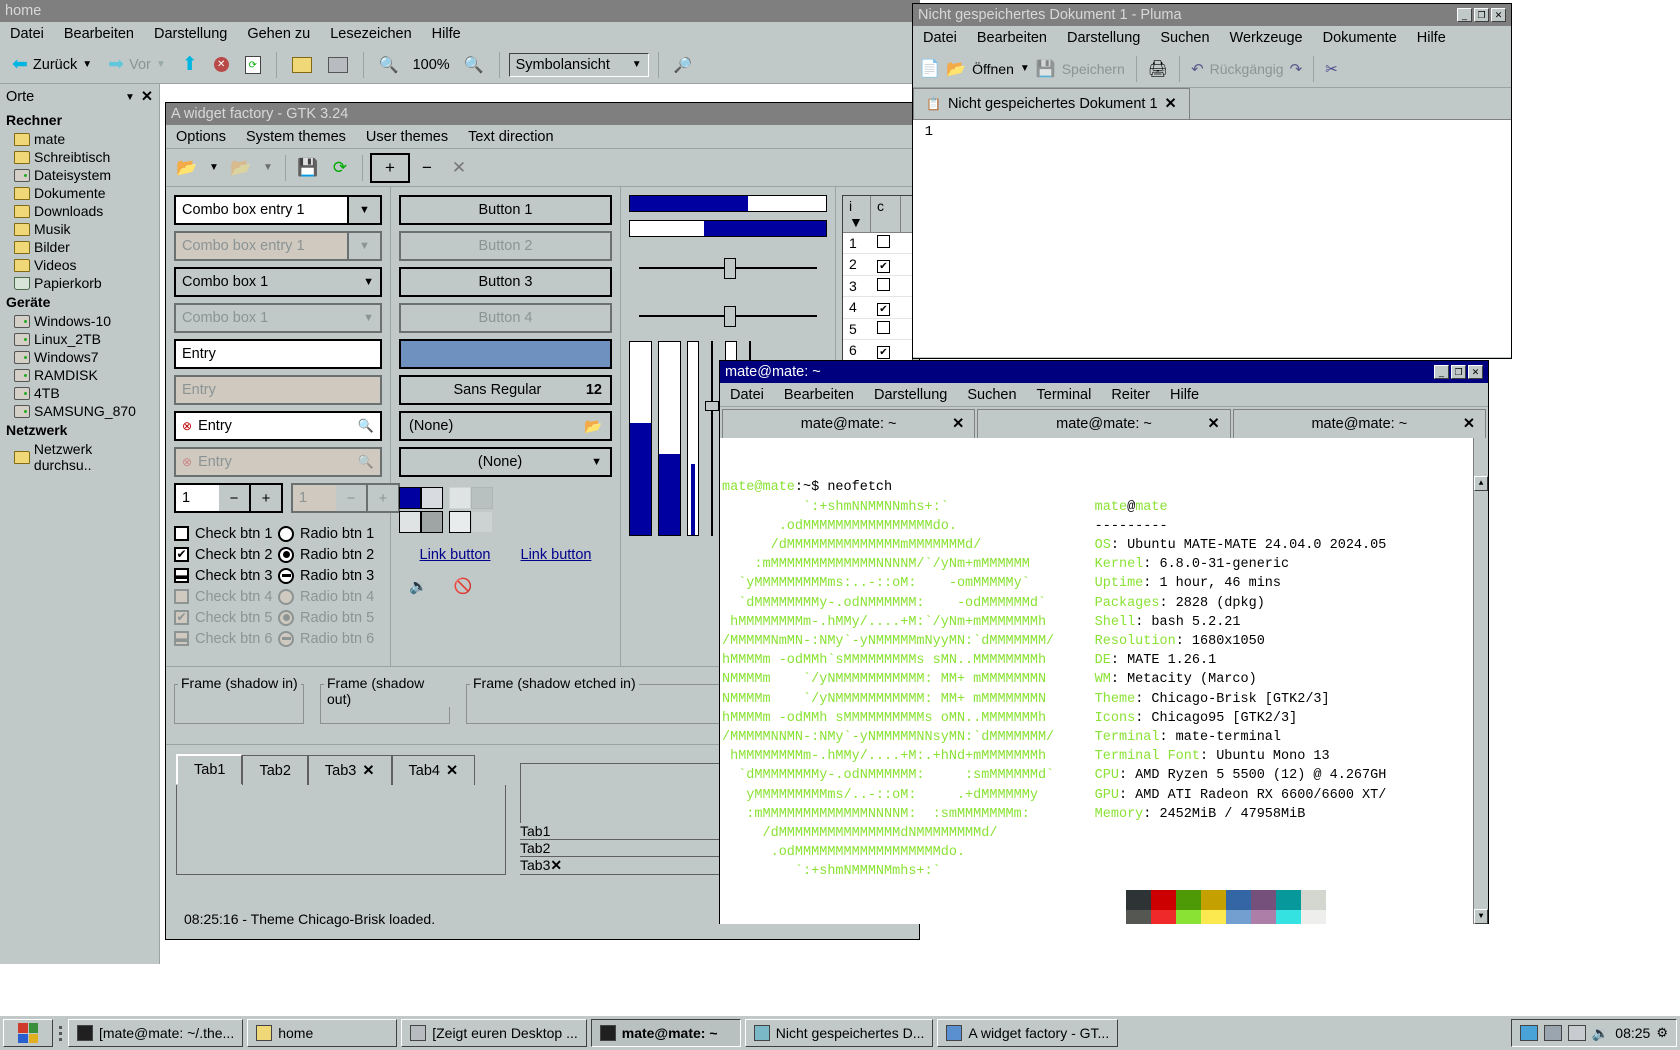 This screenshot has width=1680, height=1050. What do you see at coordinates (79, 457) in the screenshot?
I see `place-item-netzwerk-durchsu-: Netzwerk durchsu..` at bounding box center [79, 457].